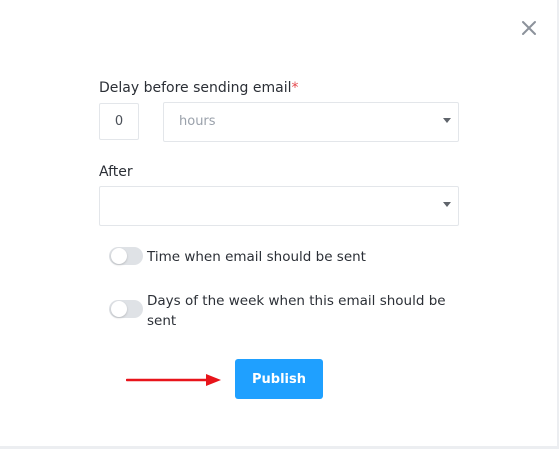 This screenshot has height=449, width=559. Describe the element at coordinates (256, 257) in the screenshot. I see `time-sent-label: Time when email should be sent` at that location.